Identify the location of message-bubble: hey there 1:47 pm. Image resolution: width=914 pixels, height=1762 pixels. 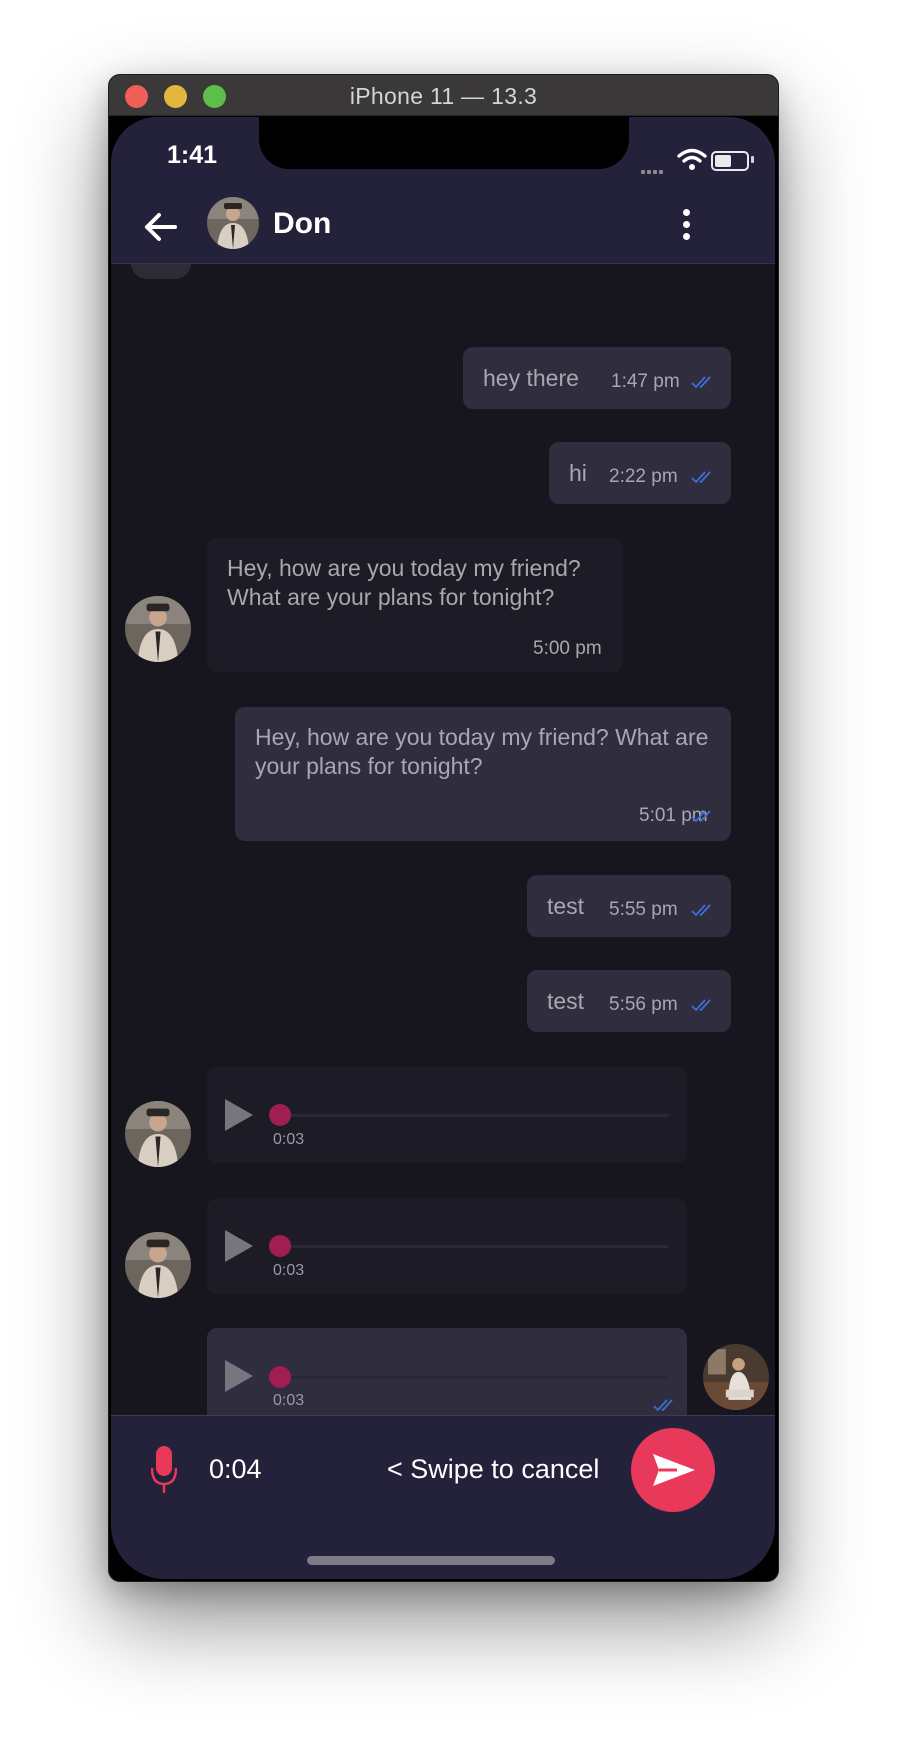
(597, 378).